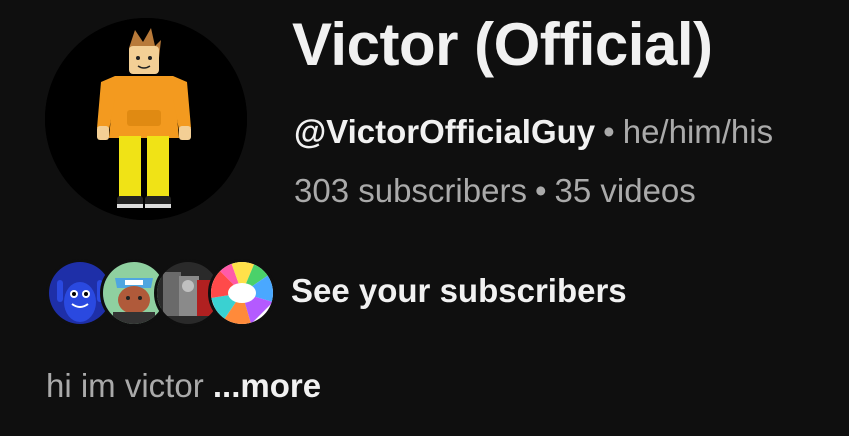 The width and height of the screenshot is (849, 436). What do you see at coordinates (698, 131) in the screenshot?
I see `channel-pronouns: he/him/his` at bounding box center [698, 131].